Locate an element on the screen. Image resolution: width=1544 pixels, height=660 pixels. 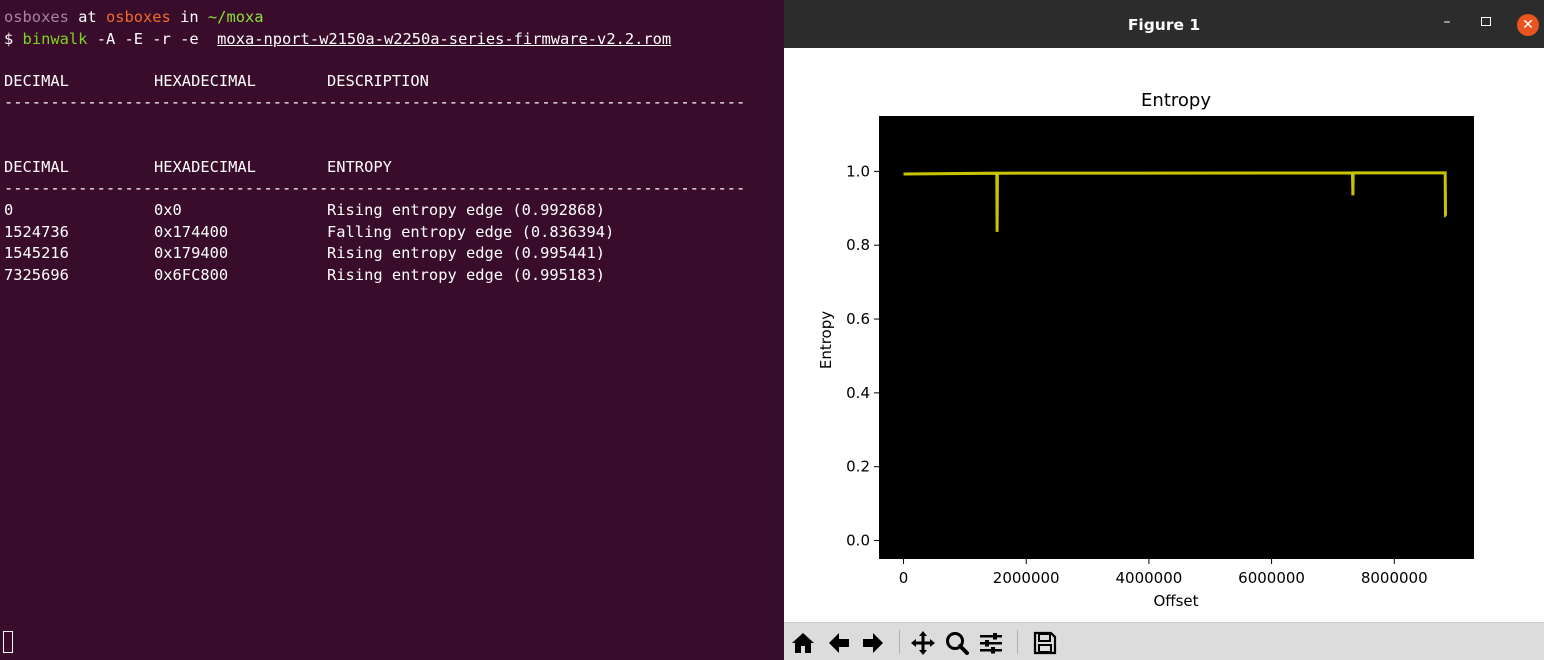
y-tick-label: 0.6 is located at coordinates (858, 319).